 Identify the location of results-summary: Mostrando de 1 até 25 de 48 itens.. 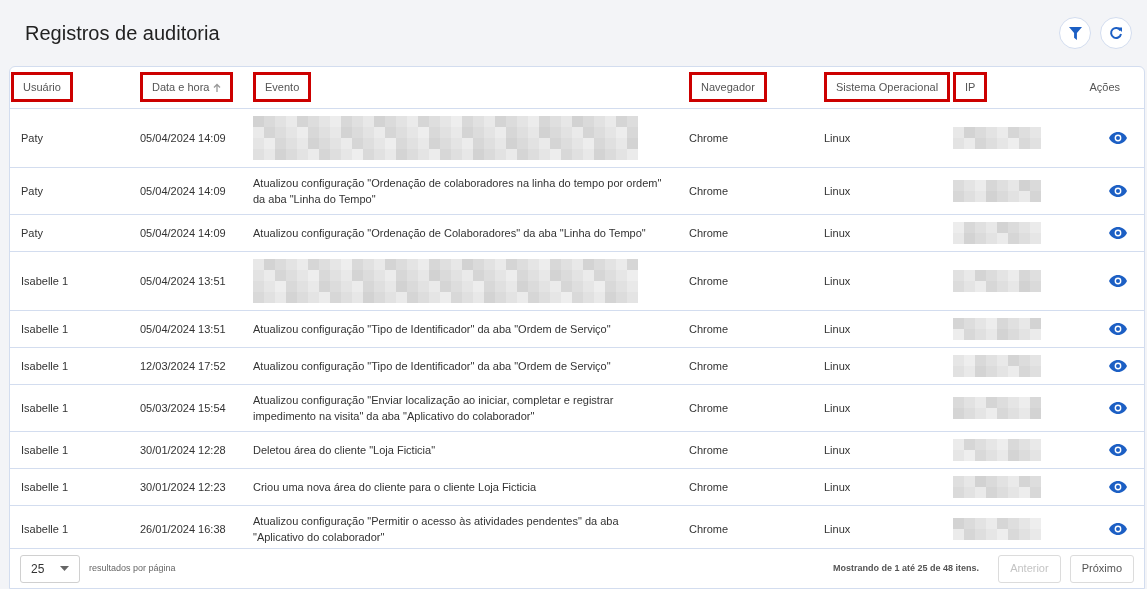
(906, 568).